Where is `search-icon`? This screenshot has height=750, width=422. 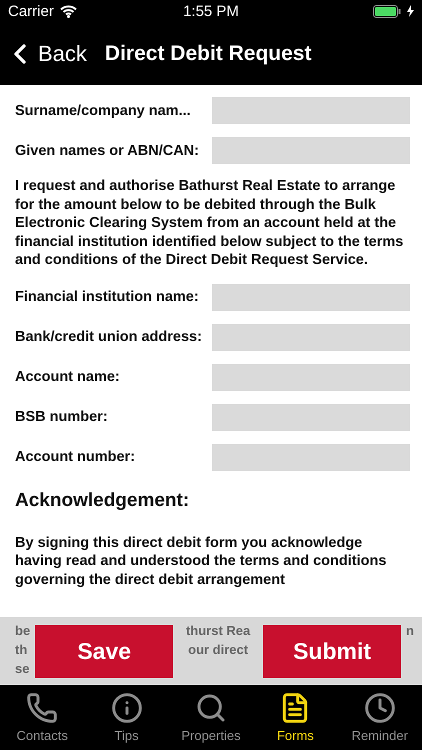
search-icon is located at coordinates (210, 708).